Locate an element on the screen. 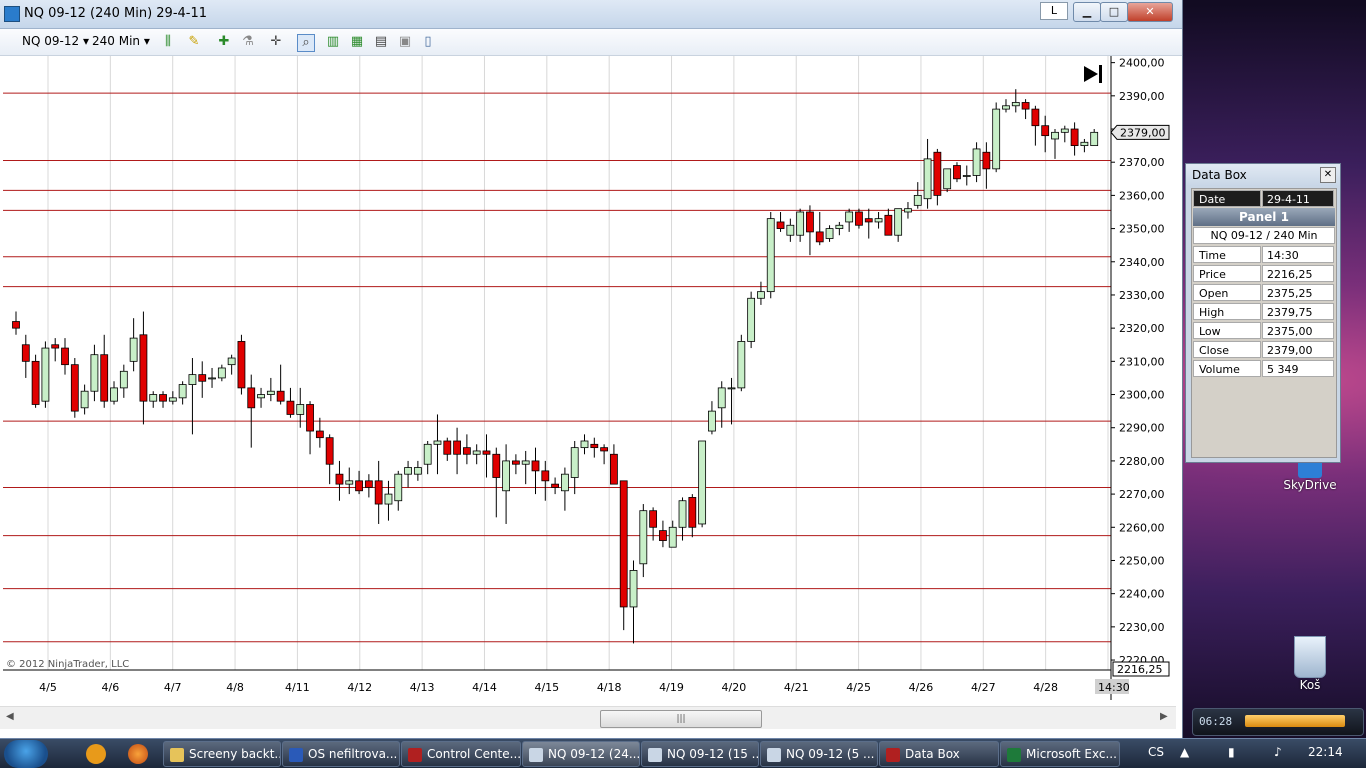 This screenshot has height=768, width=1366. strategy-icon: ⚗ is located at coordinates (248, 42).